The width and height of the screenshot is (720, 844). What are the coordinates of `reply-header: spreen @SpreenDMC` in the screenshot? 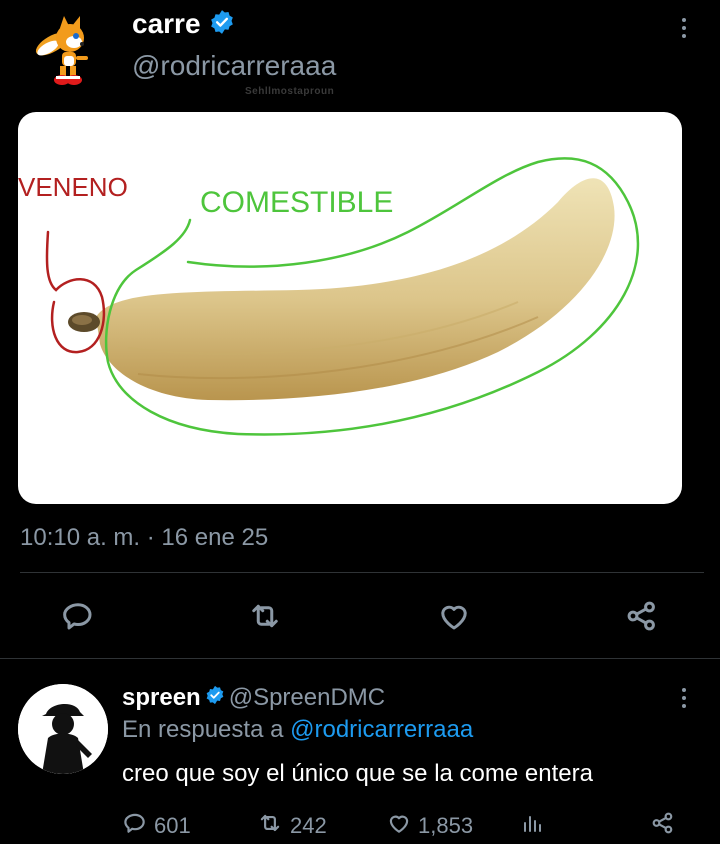 It's located at (253, 698).